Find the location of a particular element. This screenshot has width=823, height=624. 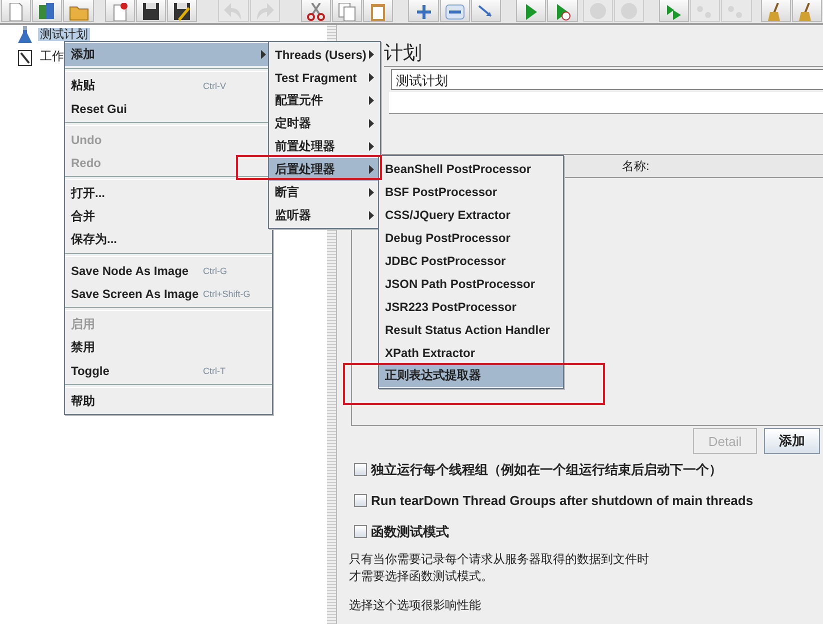

menu-item: BeanShell PostProcessor is located at coordinates (471, 168).